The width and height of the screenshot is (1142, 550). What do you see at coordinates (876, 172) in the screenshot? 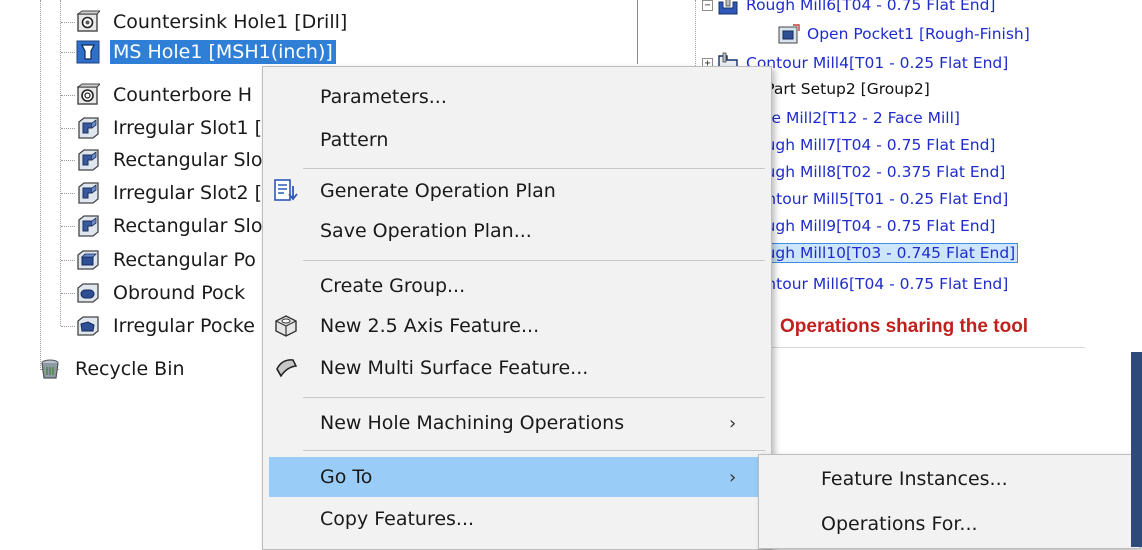
I see `op-label: Rough Mill8[T02 - 0.375 Flat End]` at bounding box center [876, 172].